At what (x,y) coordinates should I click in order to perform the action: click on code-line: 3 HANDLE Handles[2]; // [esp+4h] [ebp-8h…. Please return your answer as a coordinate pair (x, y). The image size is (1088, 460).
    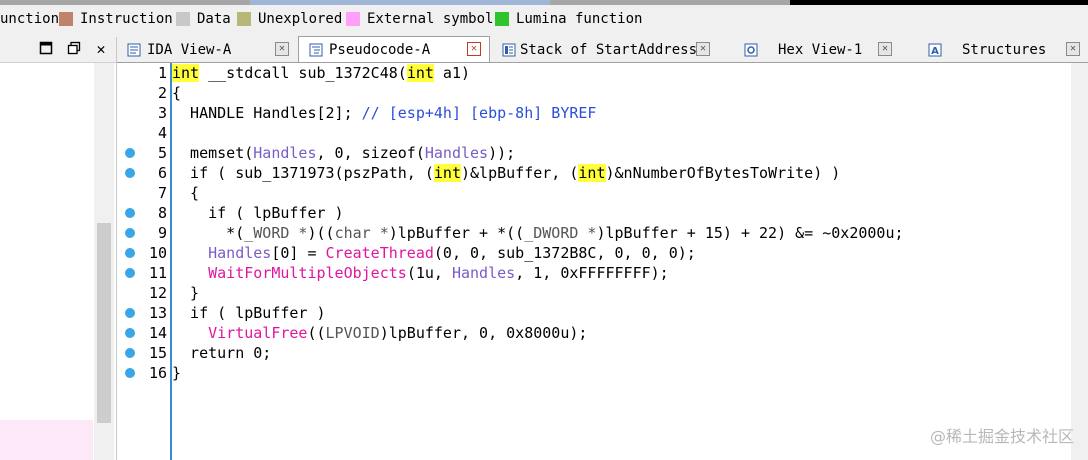
    Looking at the image, I should click on (594, 113).